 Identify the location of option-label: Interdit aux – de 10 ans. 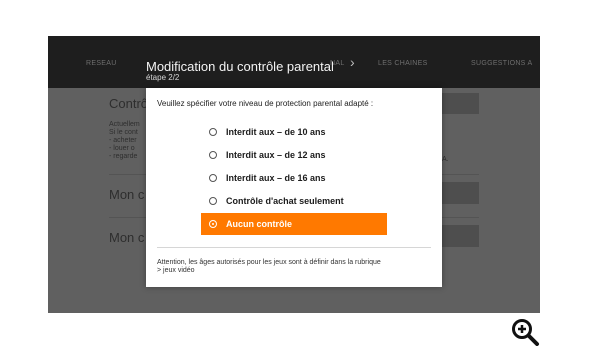
(276, 132).